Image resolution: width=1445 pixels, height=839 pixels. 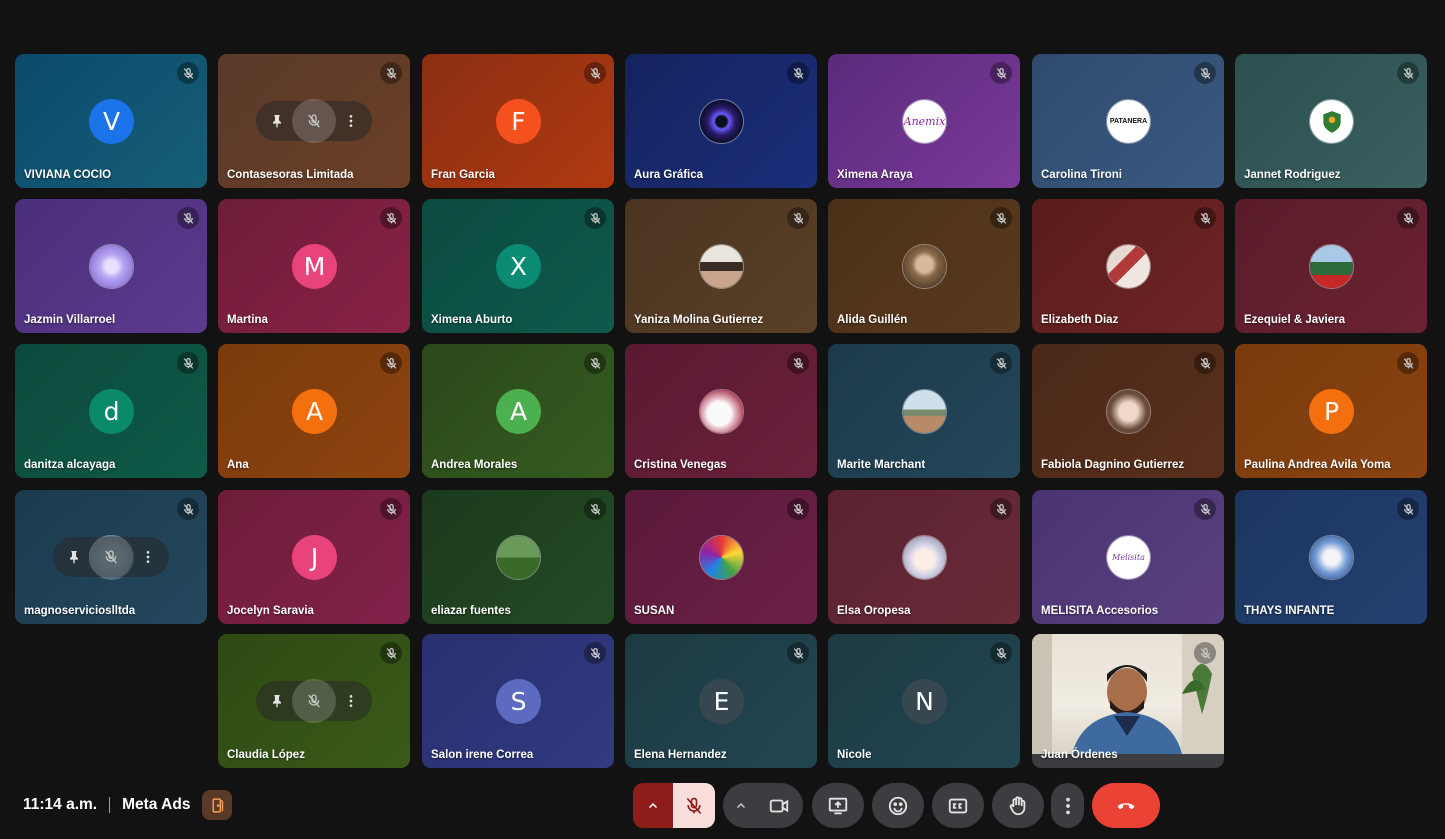 I want to click on reactions-button, so click(x=898, y=805).